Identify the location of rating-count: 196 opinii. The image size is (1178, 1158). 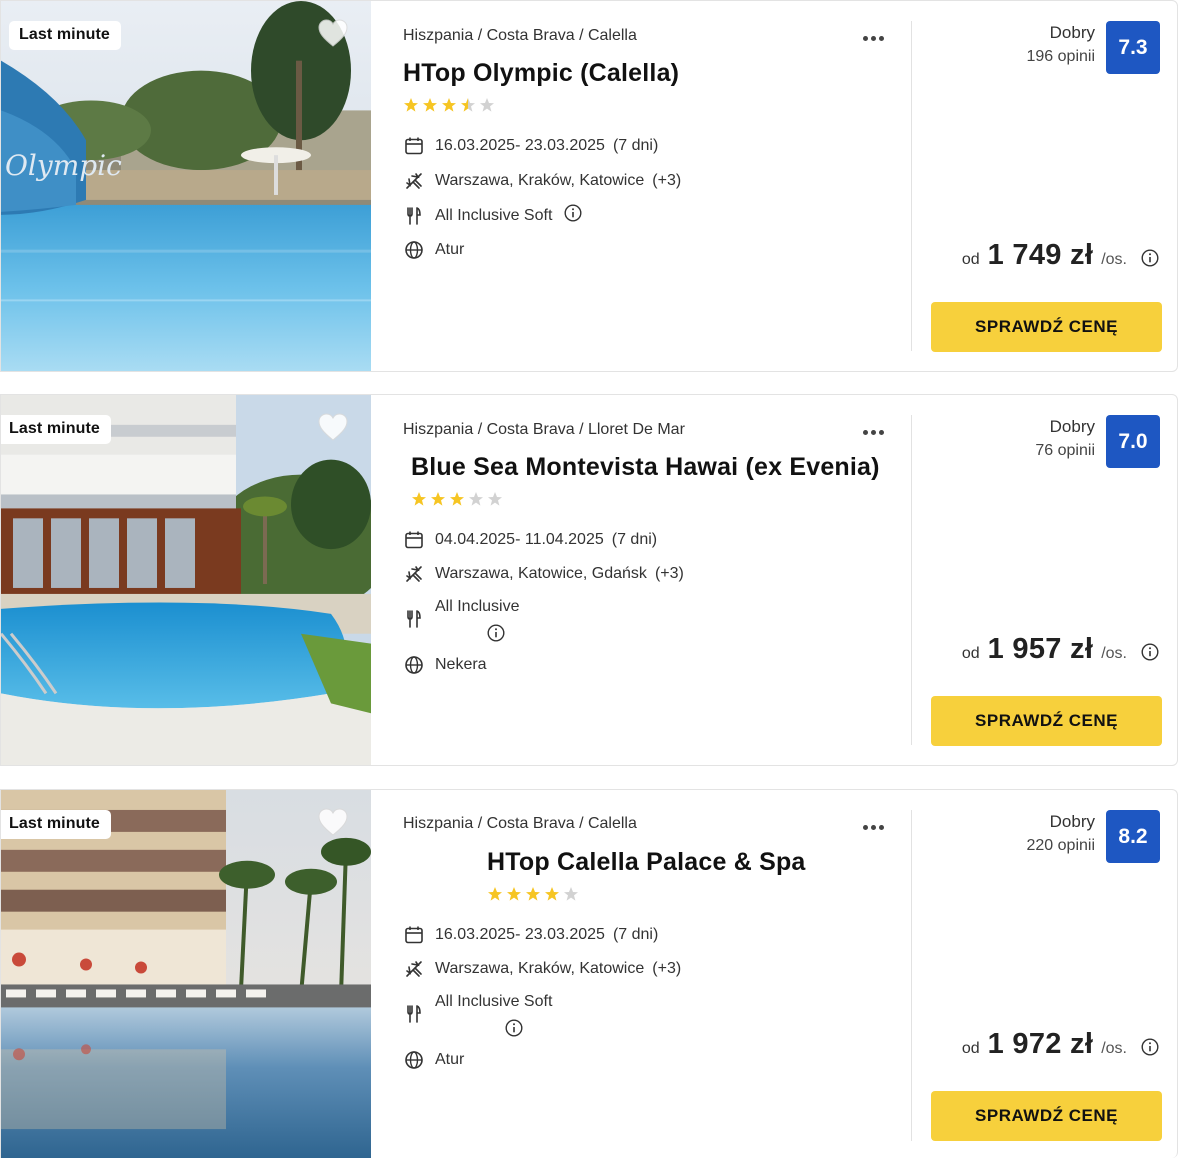
(1061, 57).